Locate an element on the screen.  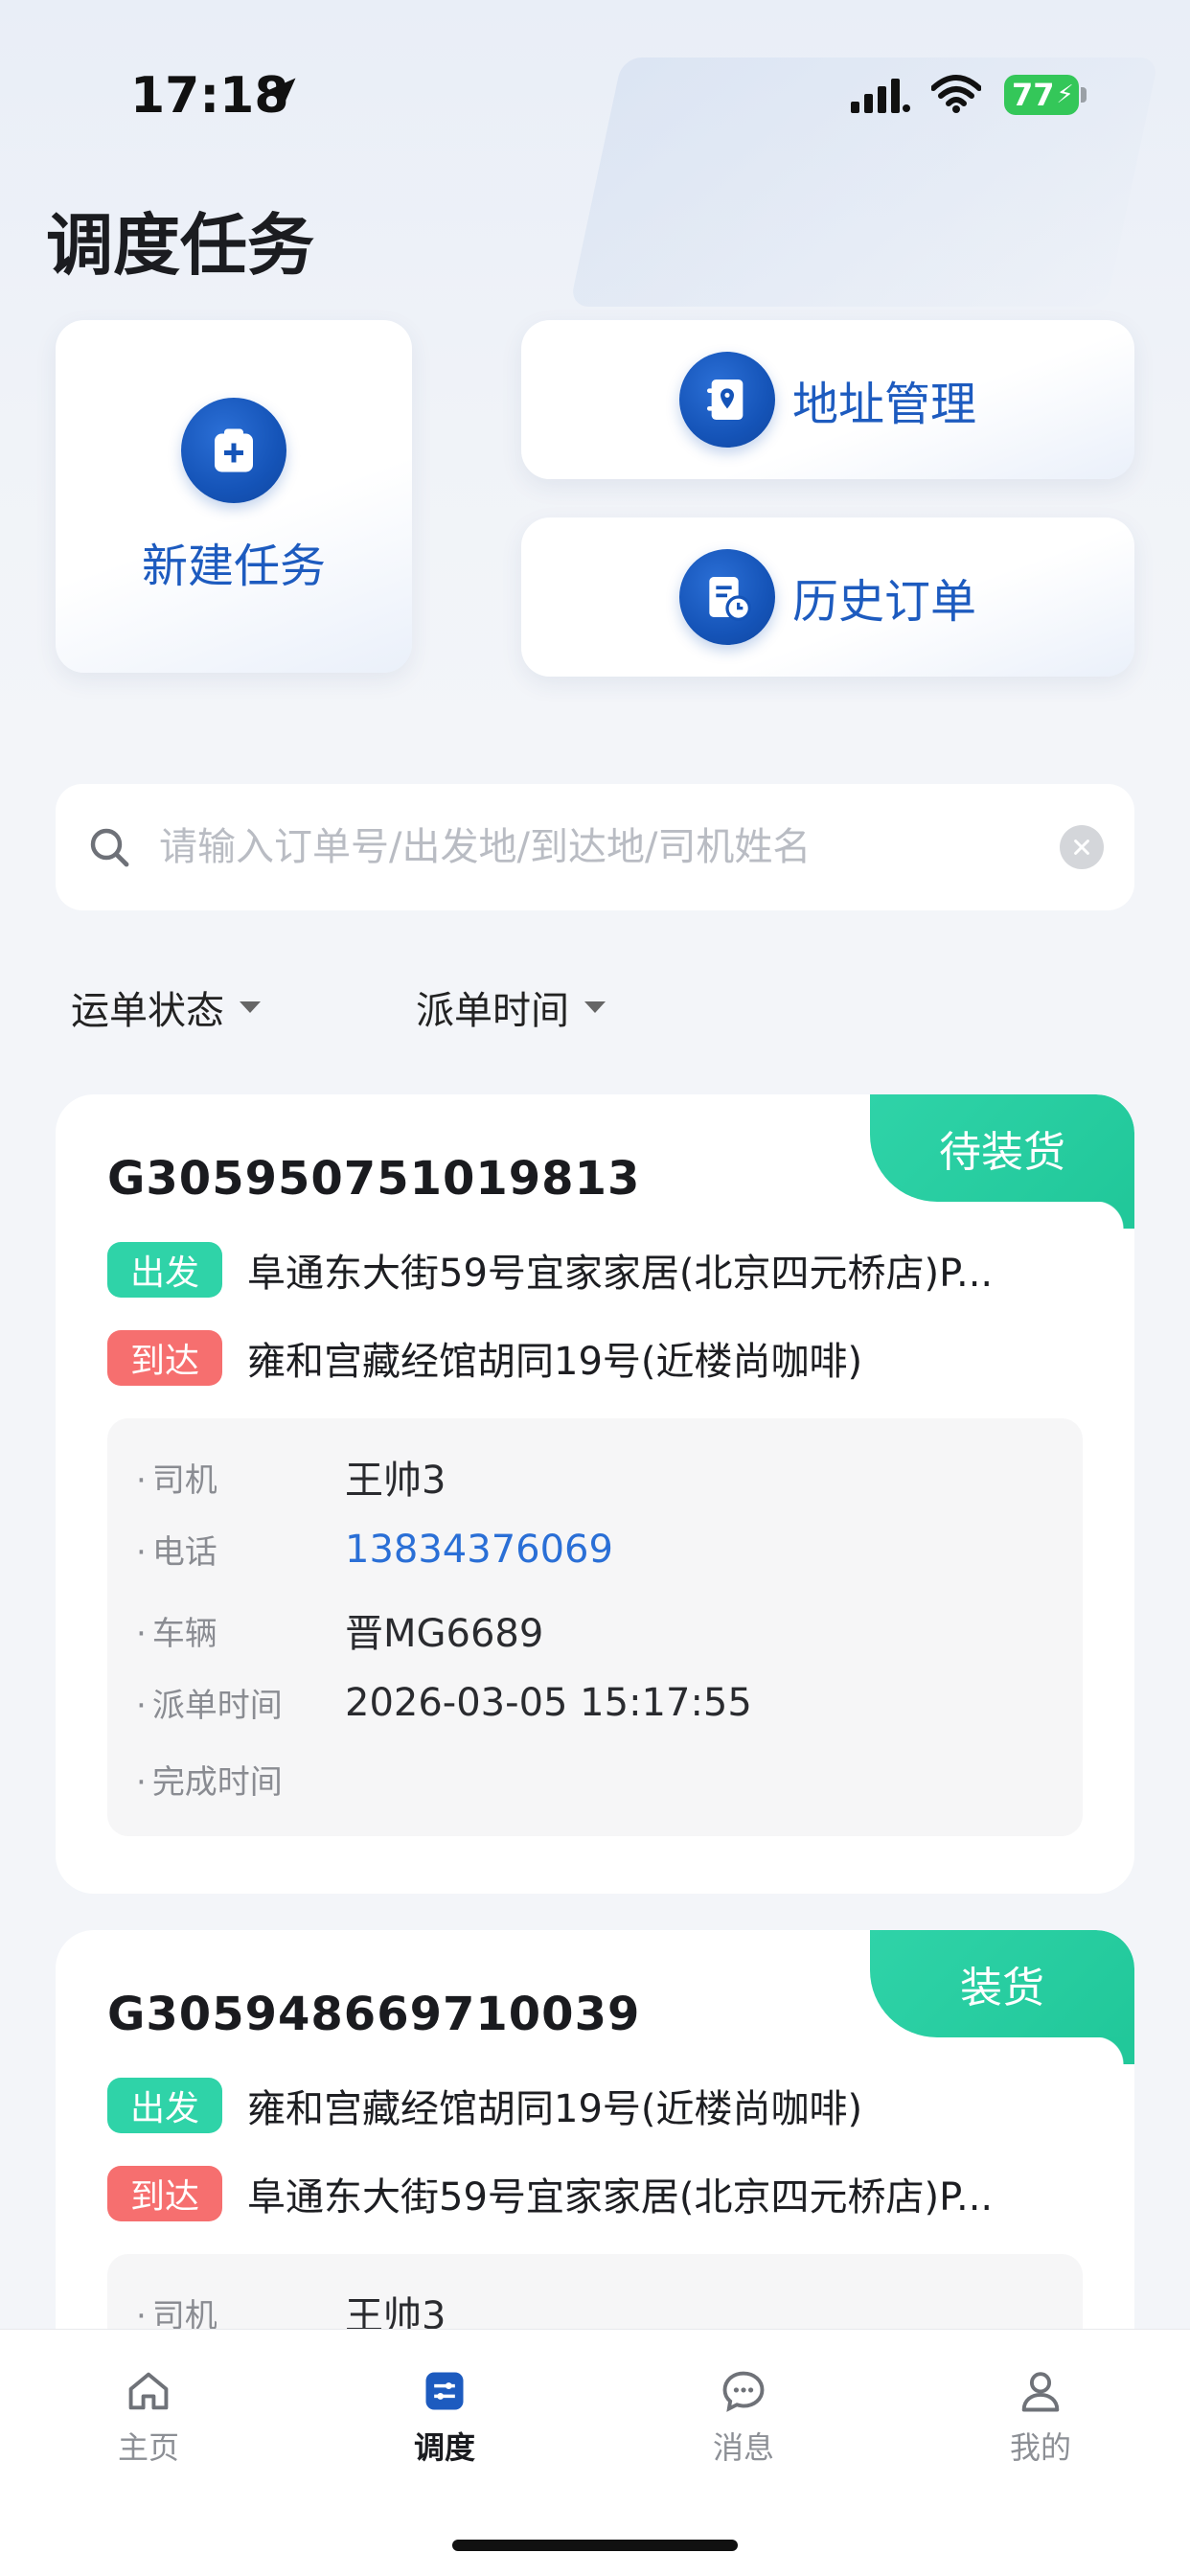
tab-home-label: 主页 is located at coordinates (148, 2447).